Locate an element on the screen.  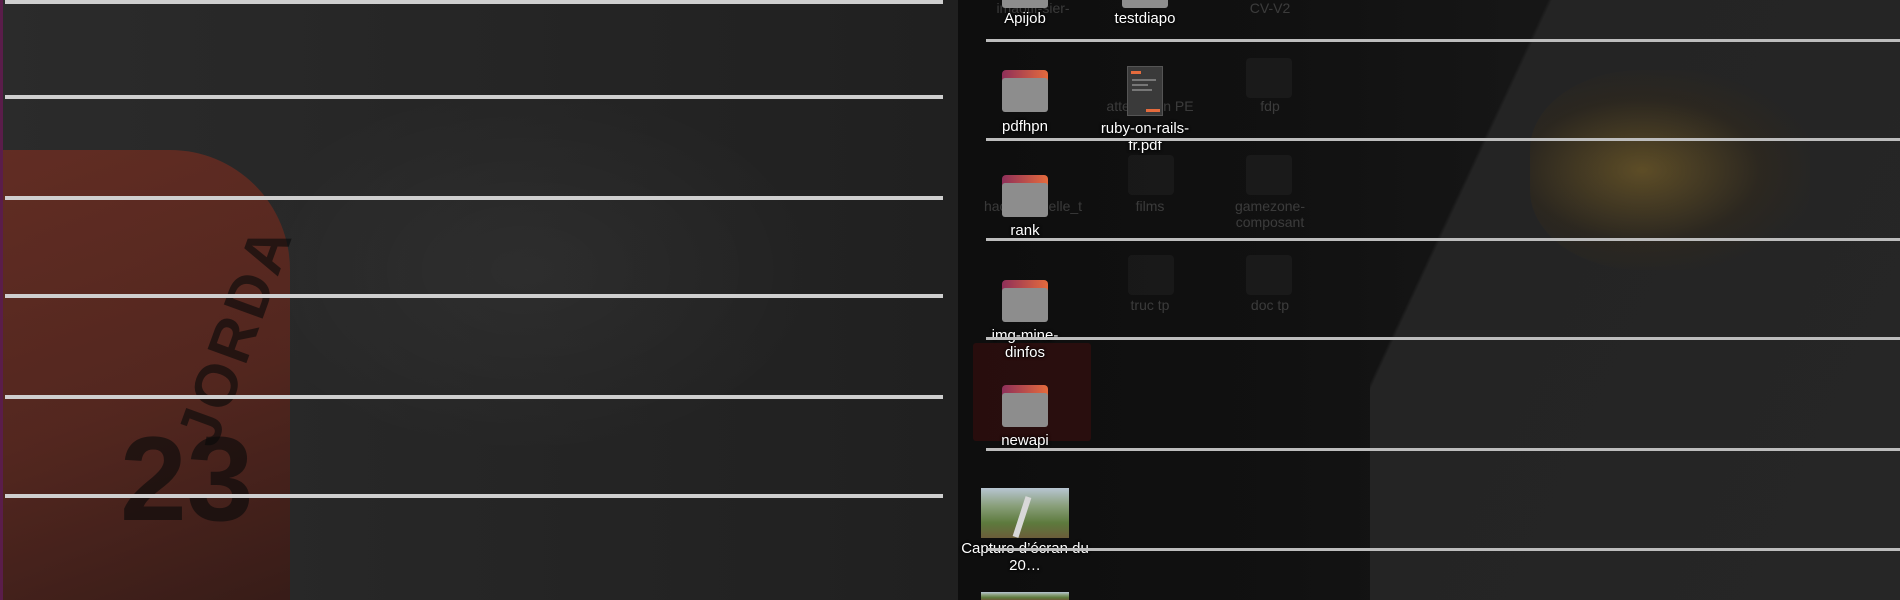
faded-icon-label: CV-V2 is located at coordinates (1270, 8).